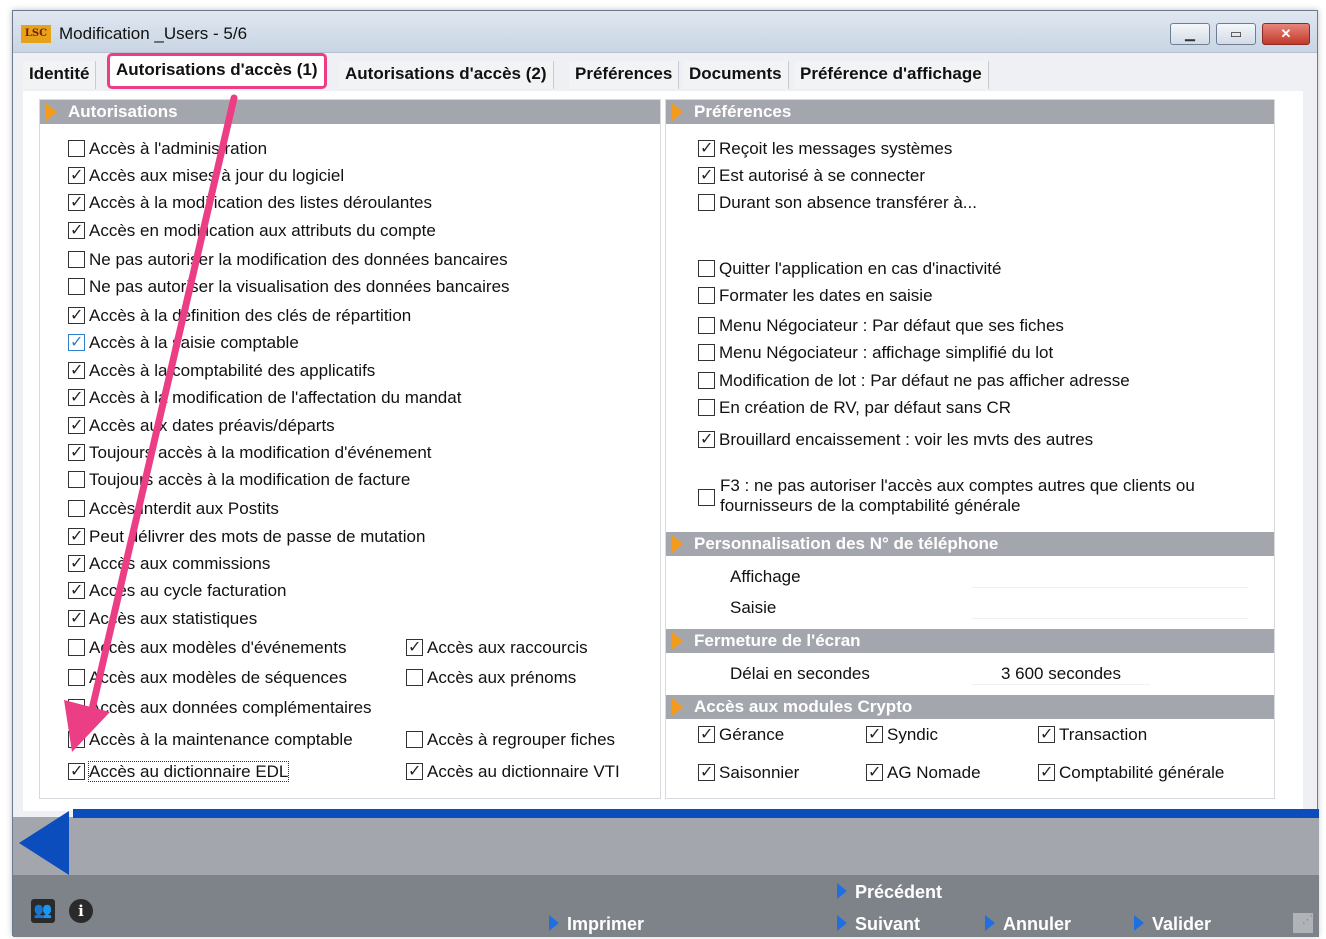 This screenshot has width=1326, height=939. What do you see at coordinates (1190, 34) in the screenshot?
I see `minimize-button: ▁` at bounding box center [1190, 34].